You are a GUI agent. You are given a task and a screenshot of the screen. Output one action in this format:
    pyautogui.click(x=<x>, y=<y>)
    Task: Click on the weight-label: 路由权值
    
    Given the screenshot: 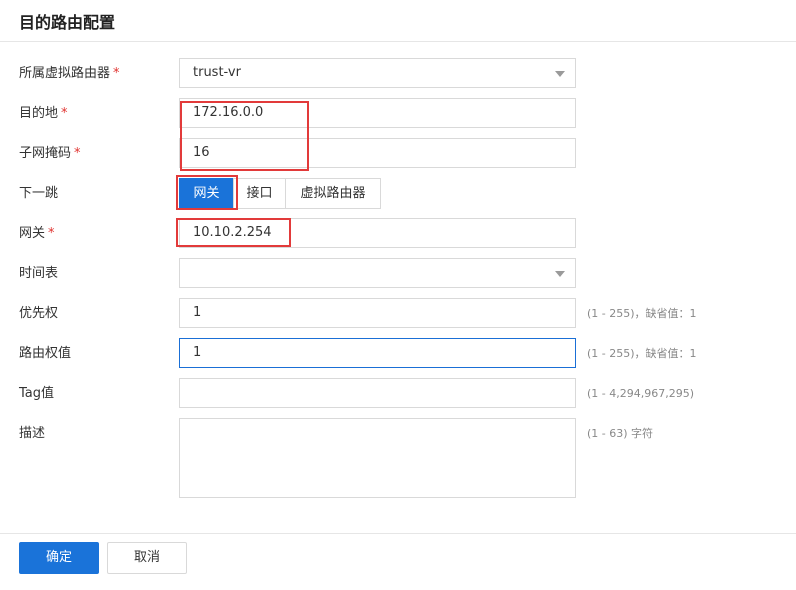 What is the action you would take?
    pyautogui.click(x=45, y=353)
    